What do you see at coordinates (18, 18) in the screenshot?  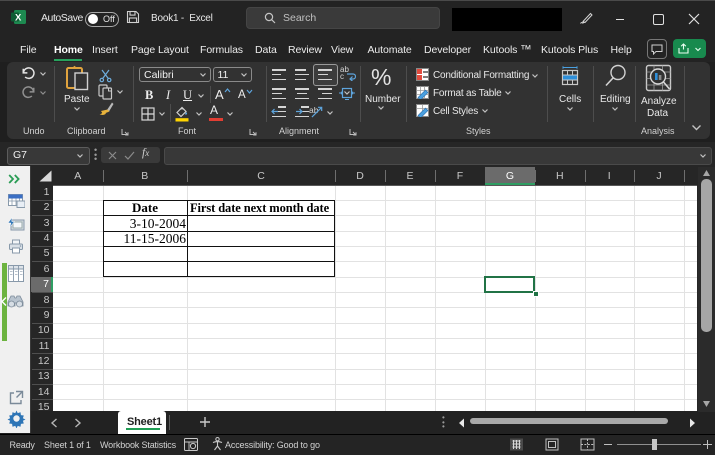 I see `svg-text: X` at bounding box center [18, 18].